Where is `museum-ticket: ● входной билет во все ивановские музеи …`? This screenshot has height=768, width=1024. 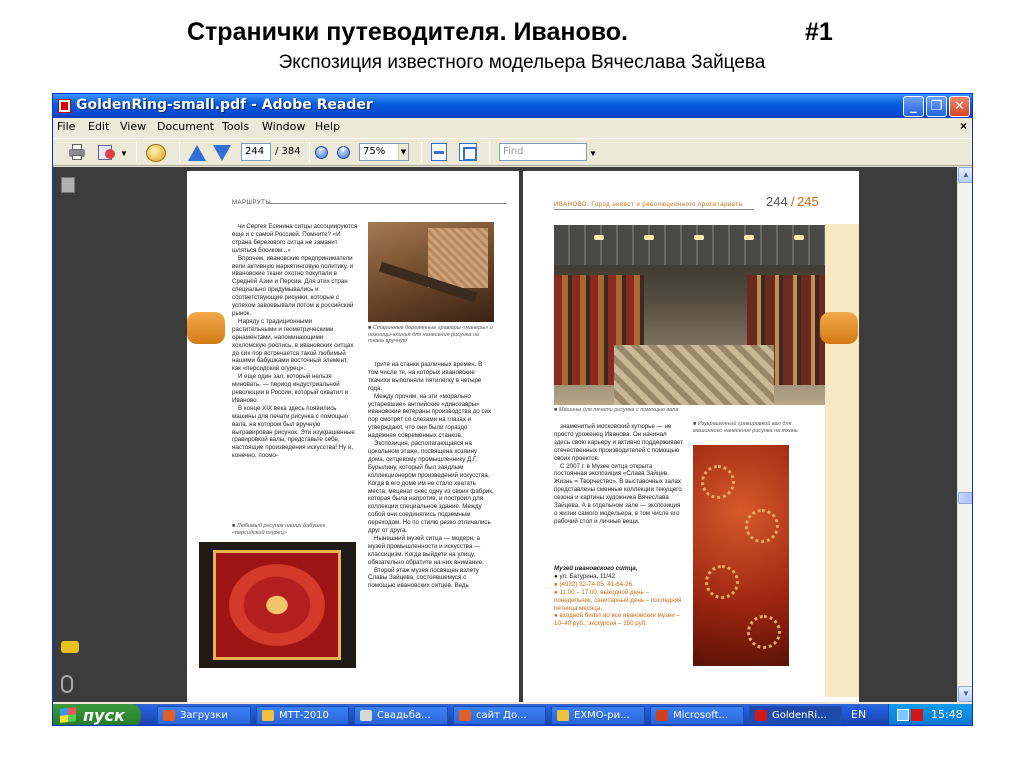
museum-ticket: ● входной билет во все ивановские музеи … is located at coordinates (617, 620).